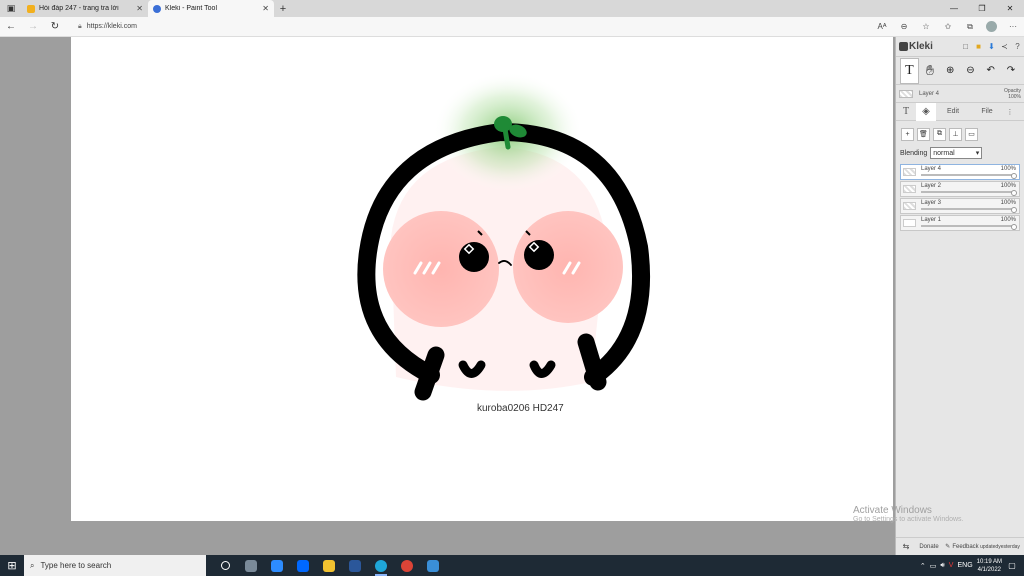 This screenshot has height=576, width=1024. I want to click on read-aloud-icon: Aᴬ, so click(882, 27).